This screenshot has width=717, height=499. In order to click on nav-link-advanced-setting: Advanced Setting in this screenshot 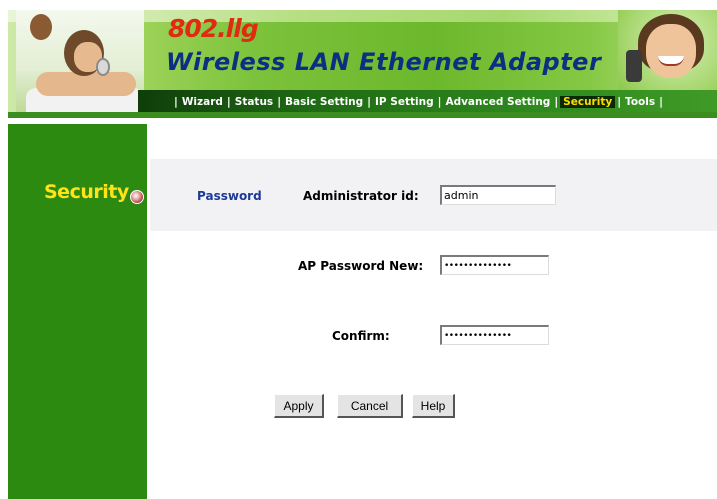, I will do `click(497, 102)`.